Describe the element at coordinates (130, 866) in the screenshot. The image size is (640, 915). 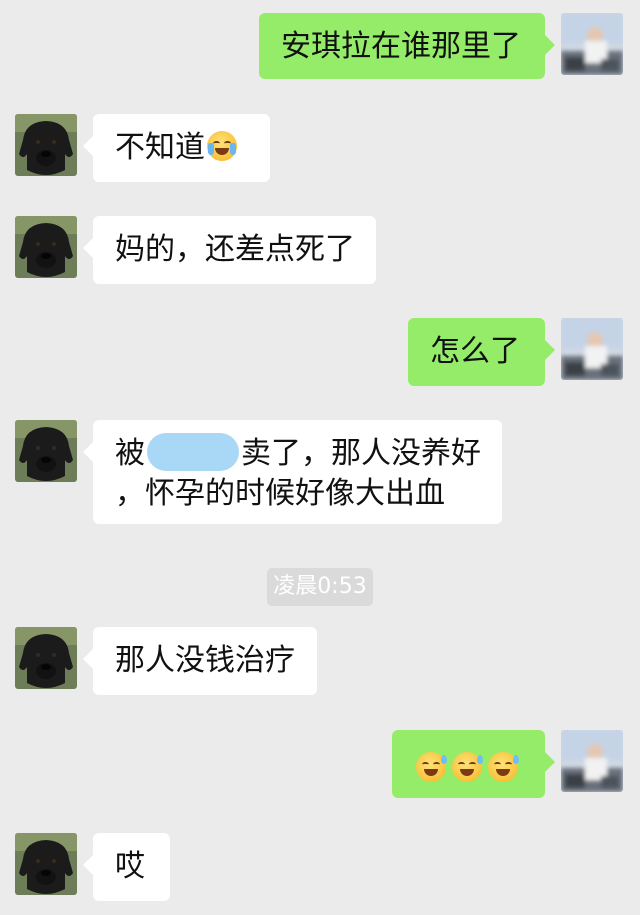
I see `message-text: 哎` at that location.